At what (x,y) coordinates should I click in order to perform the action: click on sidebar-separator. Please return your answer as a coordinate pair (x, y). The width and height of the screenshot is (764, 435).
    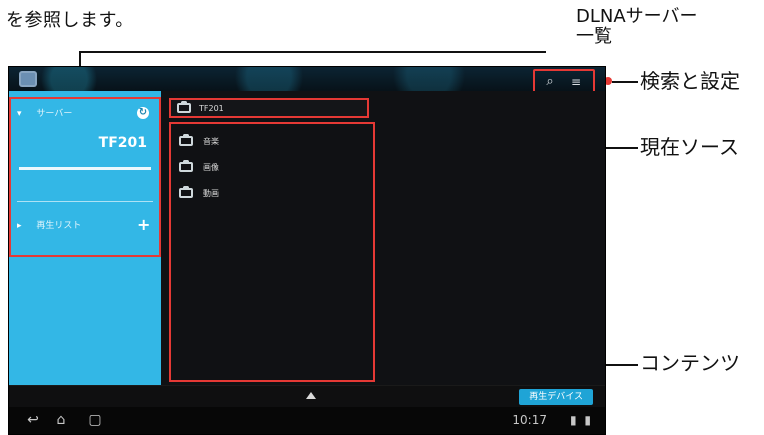
    Looking at the image, I should click on (85, 201).